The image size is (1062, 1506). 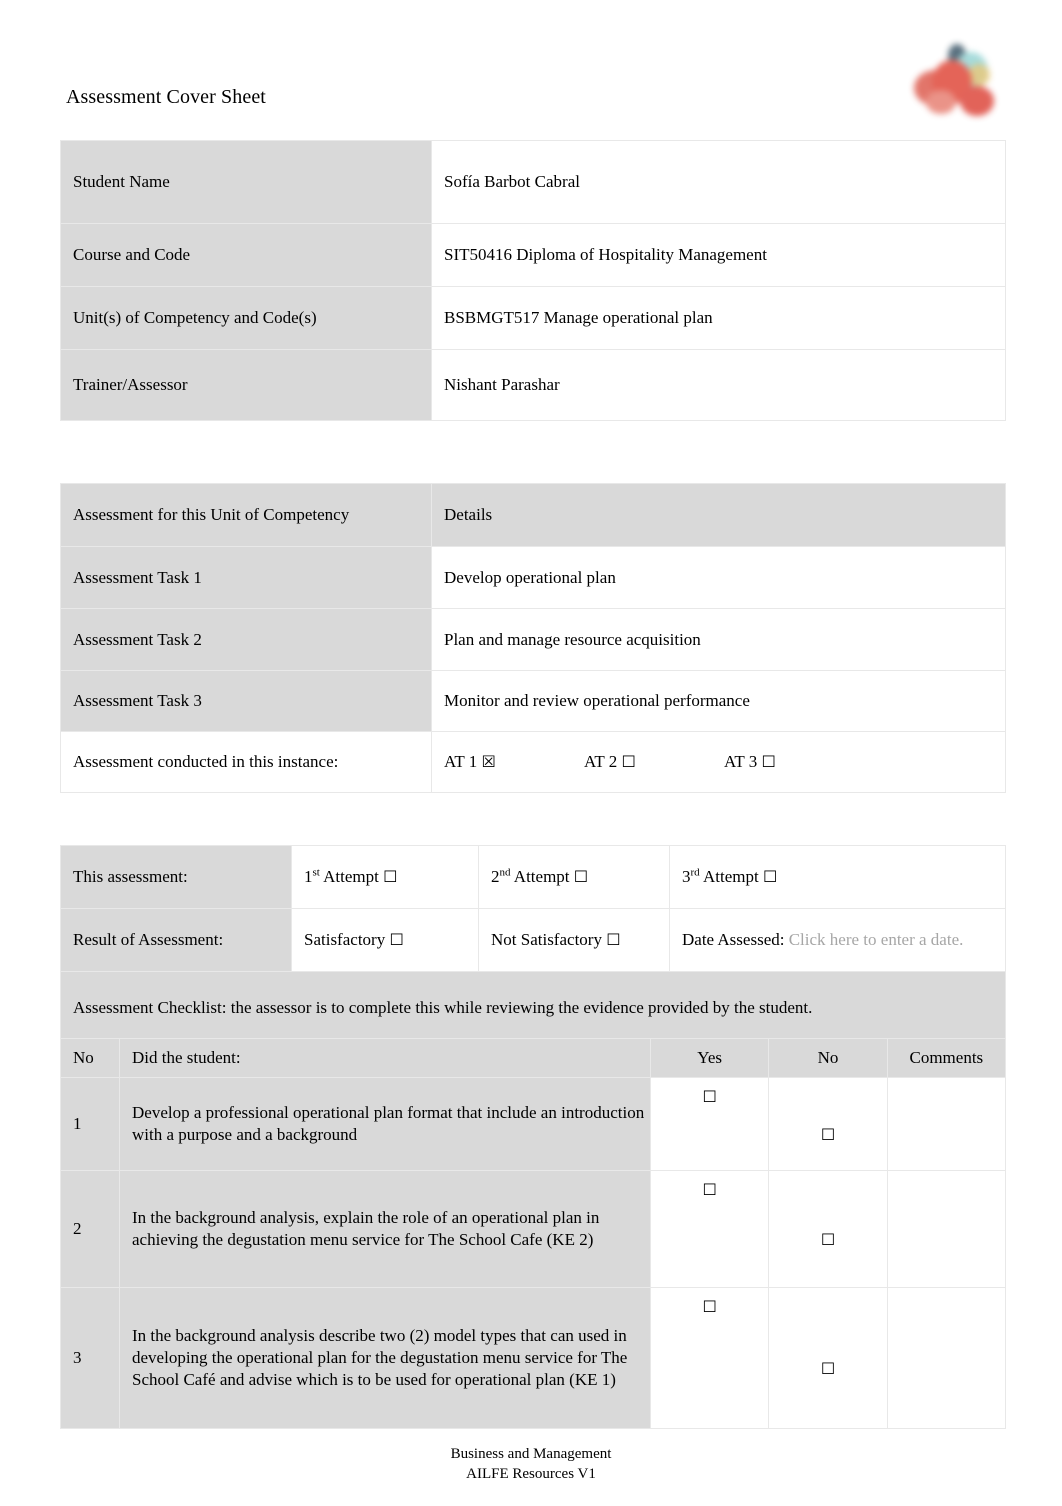 What do you see at coordinates (549, 939) in the screenshot?
I see `not-satisfactory-label: Not Satisfactory` at bounding box center [549, 939].